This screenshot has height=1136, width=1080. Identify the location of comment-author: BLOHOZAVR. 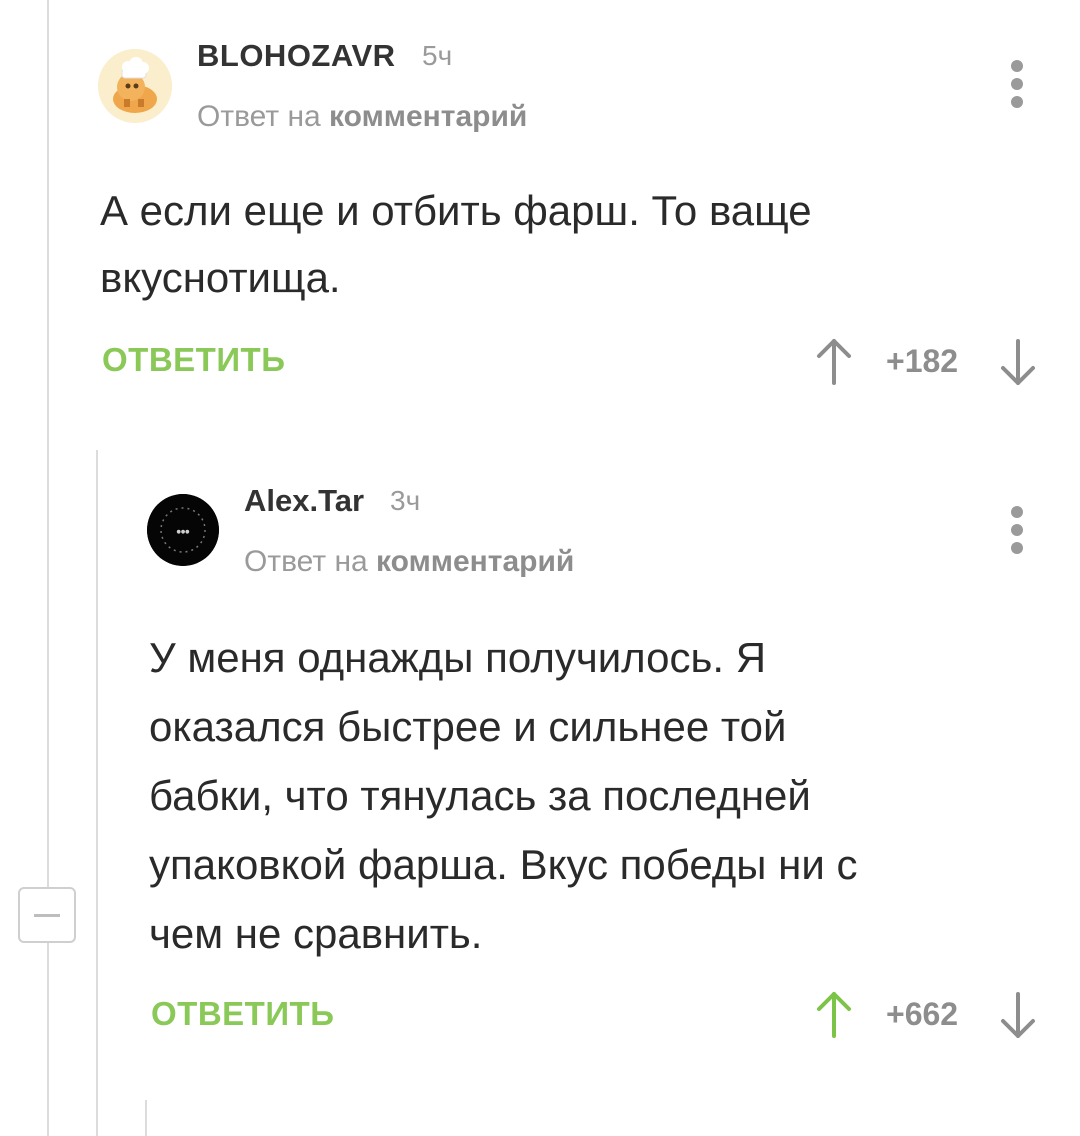
(296, 56).